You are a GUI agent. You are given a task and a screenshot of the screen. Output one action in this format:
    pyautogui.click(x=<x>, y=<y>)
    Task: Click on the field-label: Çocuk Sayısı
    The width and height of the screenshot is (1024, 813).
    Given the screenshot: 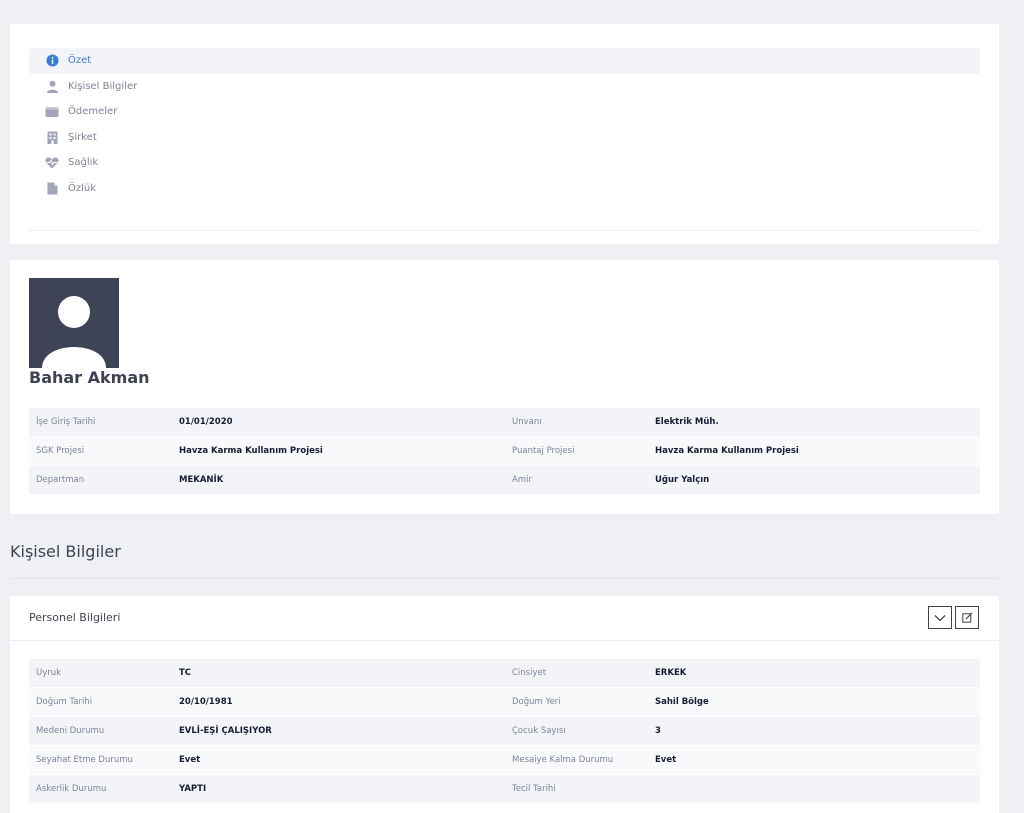 What is the action you would take?
    pyautogui.click(x=539, y=731)
    